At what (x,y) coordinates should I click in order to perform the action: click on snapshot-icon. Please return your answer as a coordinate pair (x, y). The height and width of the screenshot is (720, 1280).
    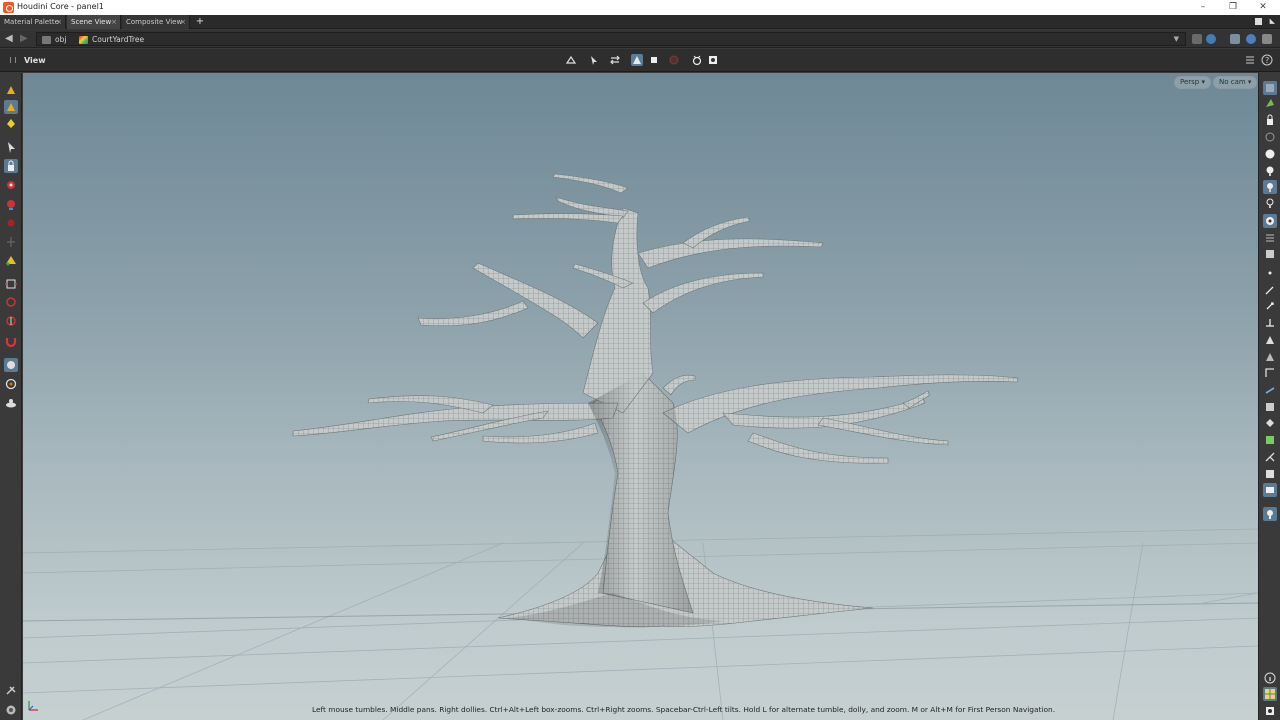
    Looking at the image, I should click on (713, 60).